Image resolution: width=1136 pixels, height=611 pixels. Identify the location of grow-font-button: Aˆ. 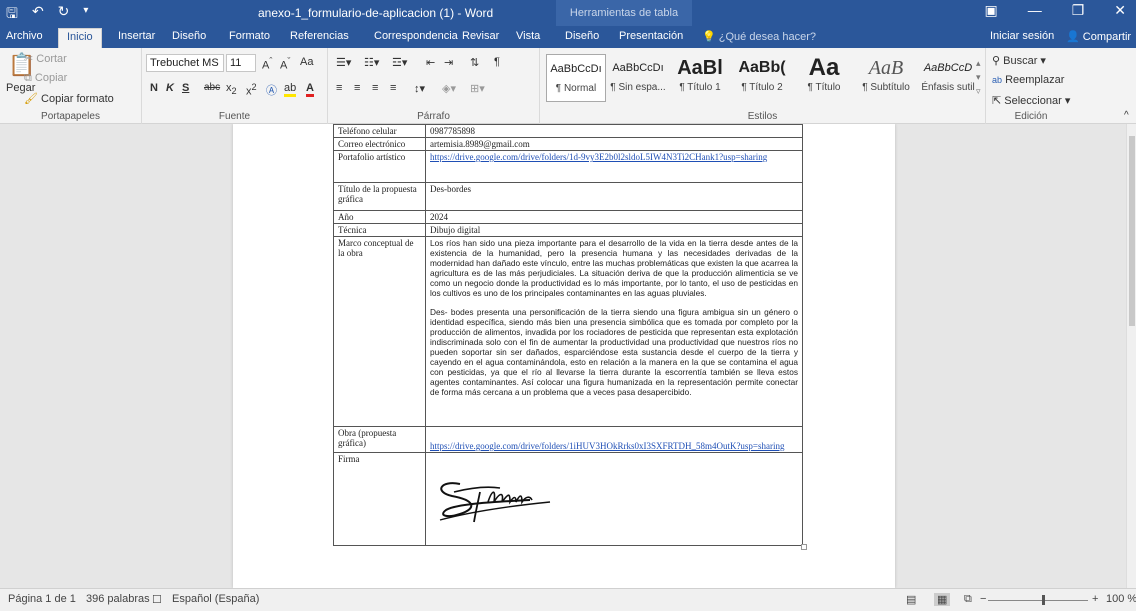
(267, 64).